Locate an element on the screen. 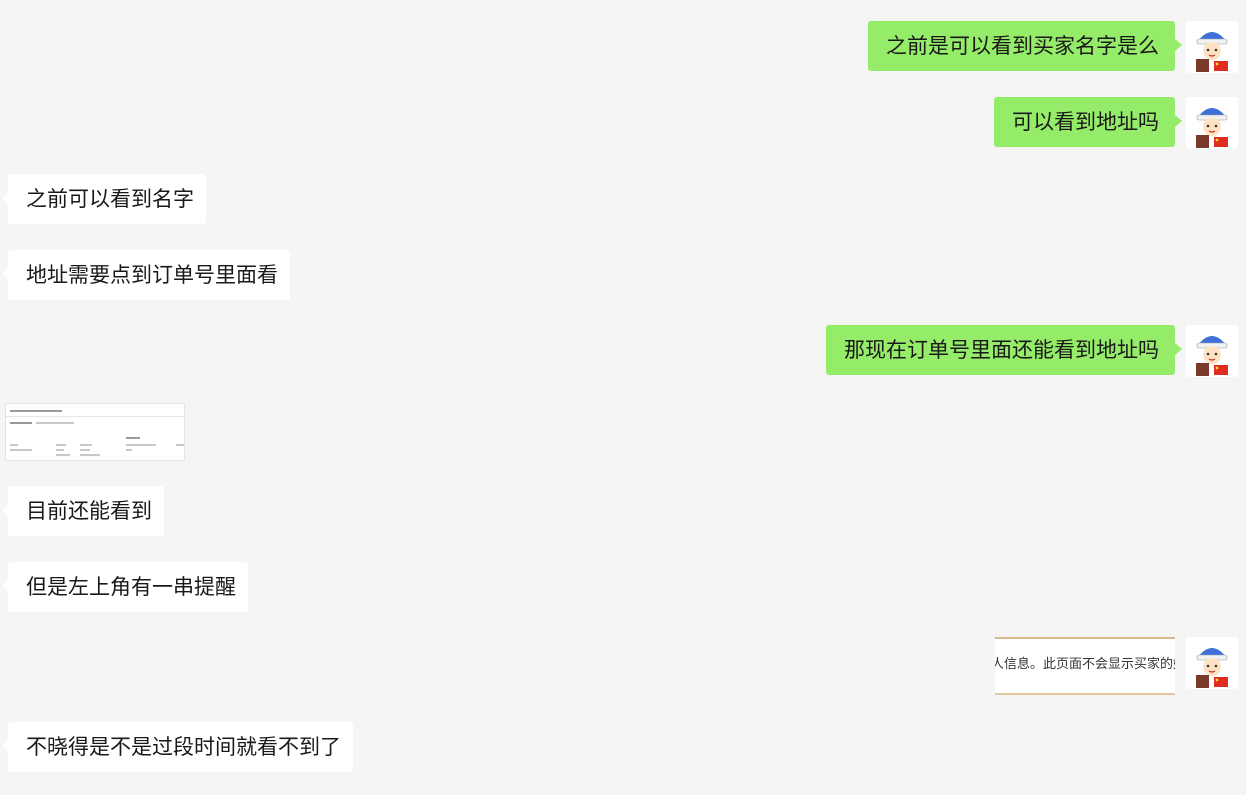 This screenshot has width=1246, height=795. message-row: 地址需要点到订单号里面看 is located at coordinates (623, 275).